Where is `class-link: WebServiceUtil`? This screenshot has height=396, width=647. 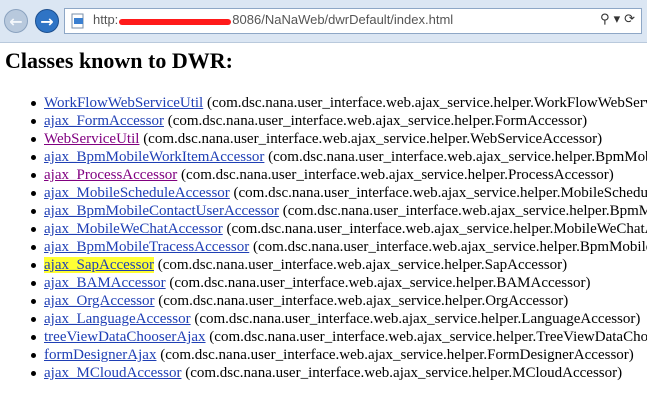
class-link: WebServiceUtil is located at coordinates (91, 139).